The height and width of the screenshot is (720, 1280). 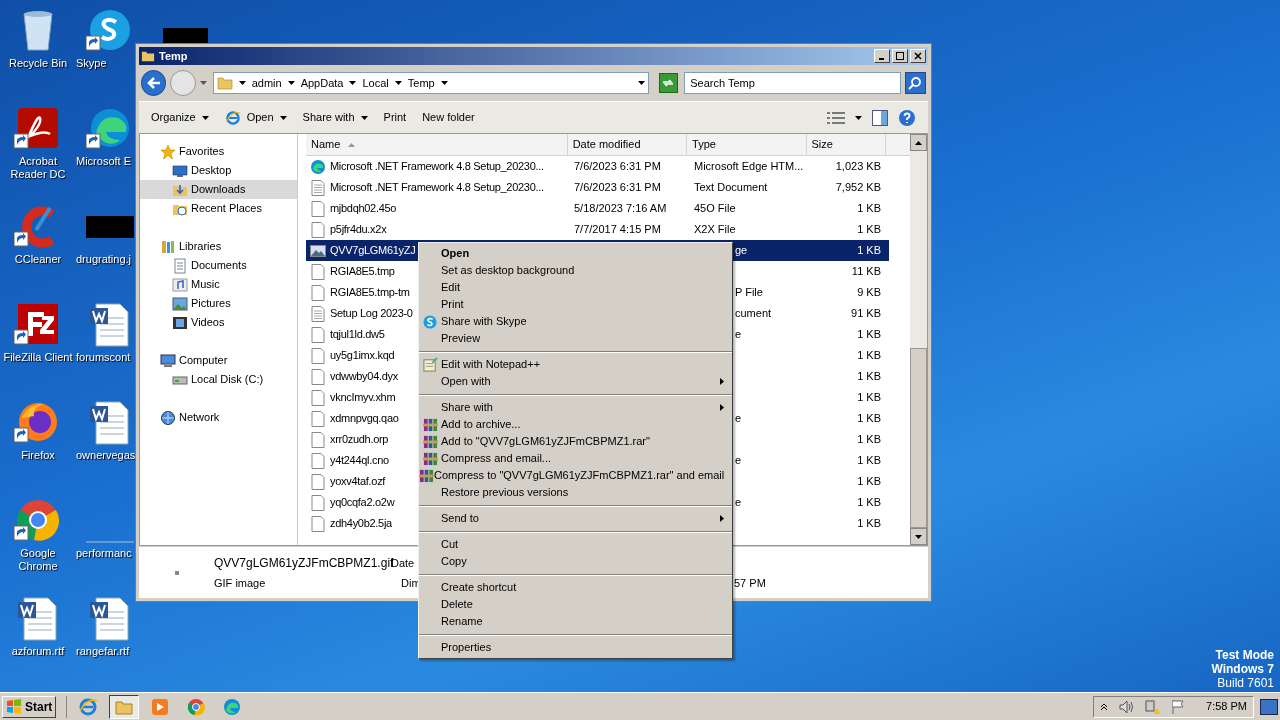 I want to click on file-size: 1,023 KB, so click(x=858, y=166).